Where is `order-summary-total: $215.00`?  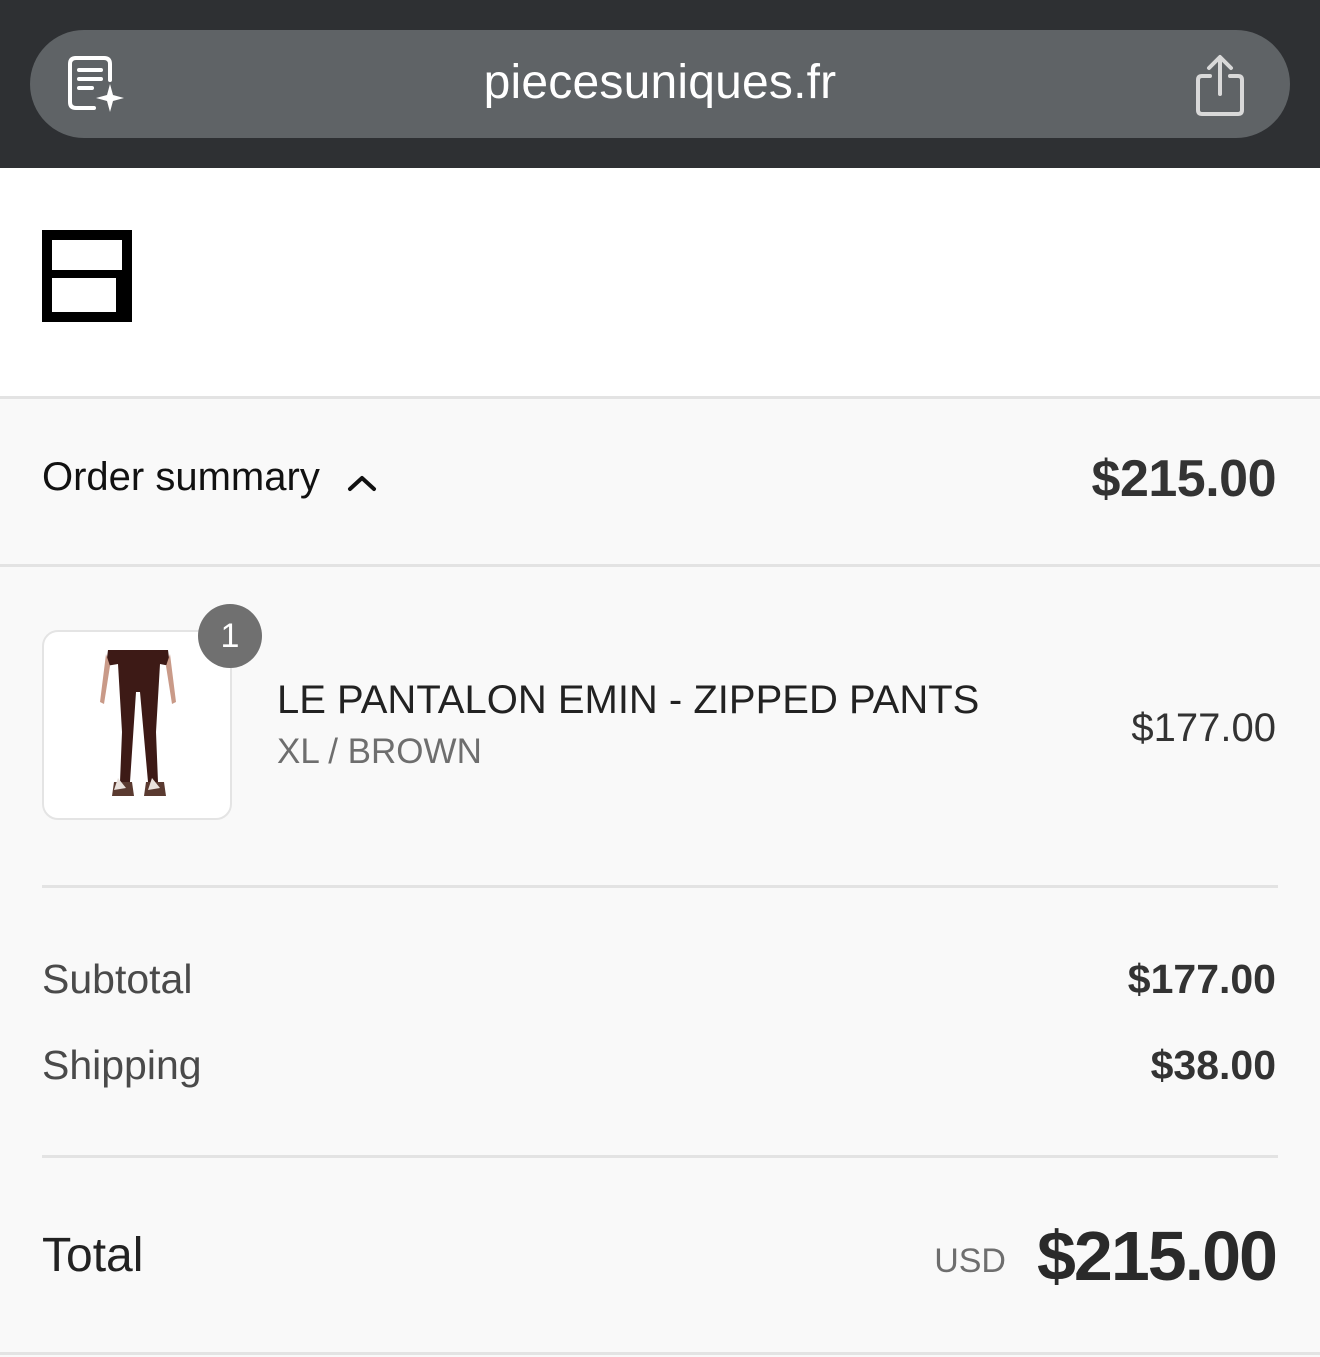 order-summary-total: $215.00 is located at coordinates (1184, 479).